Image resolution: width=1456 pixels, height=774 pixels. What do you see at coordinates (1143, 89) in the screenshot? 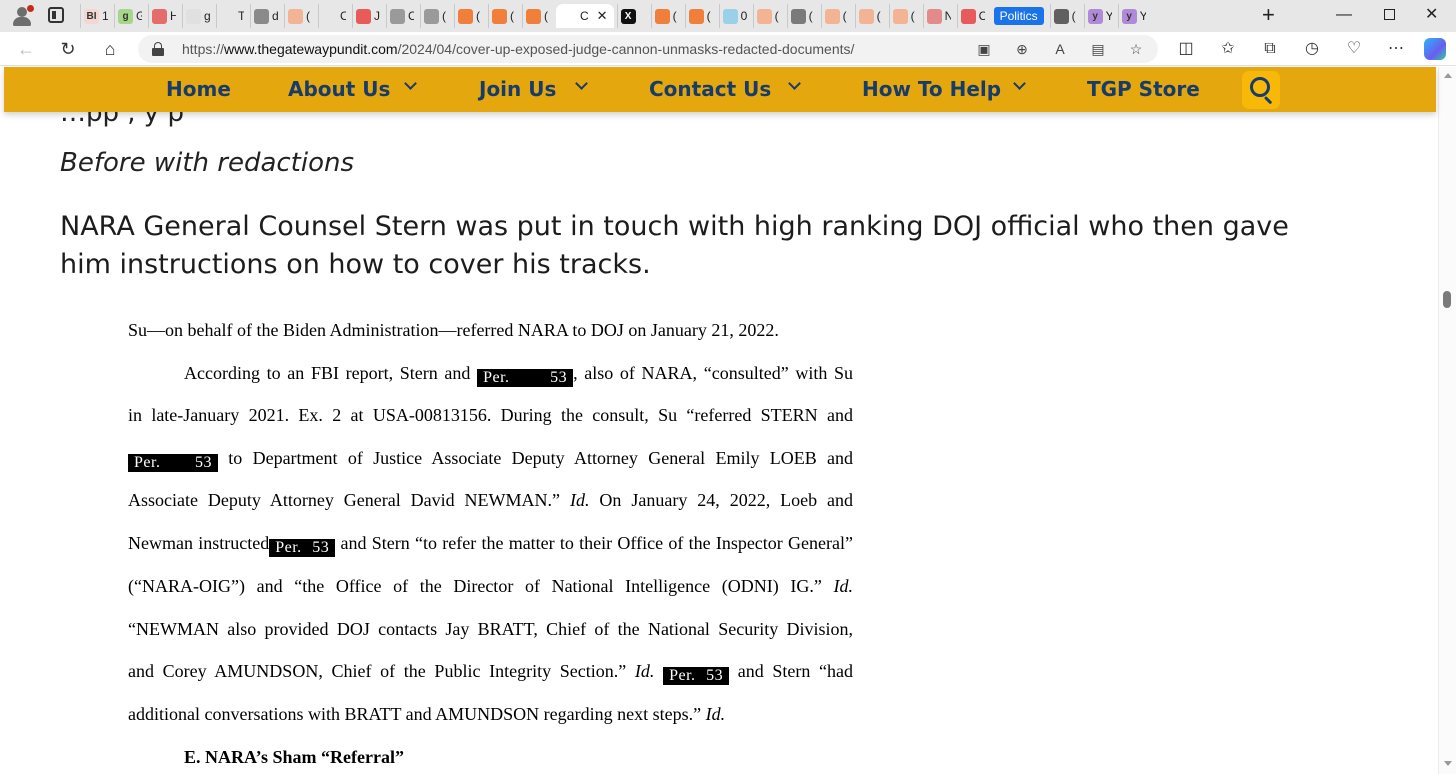
I see `nav-tgp-store: TGP Store` at bounding box center [1143, 89].